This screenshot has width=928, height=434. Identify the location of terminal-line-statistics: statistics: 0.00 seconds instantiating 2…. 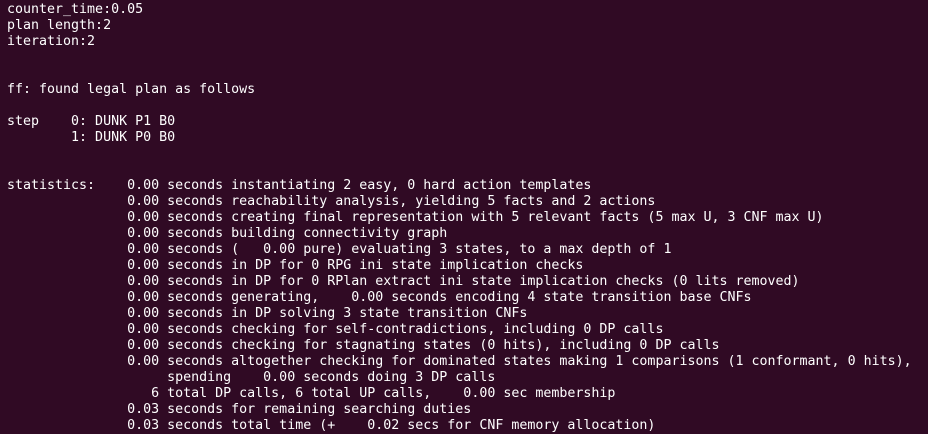
(299, 185).